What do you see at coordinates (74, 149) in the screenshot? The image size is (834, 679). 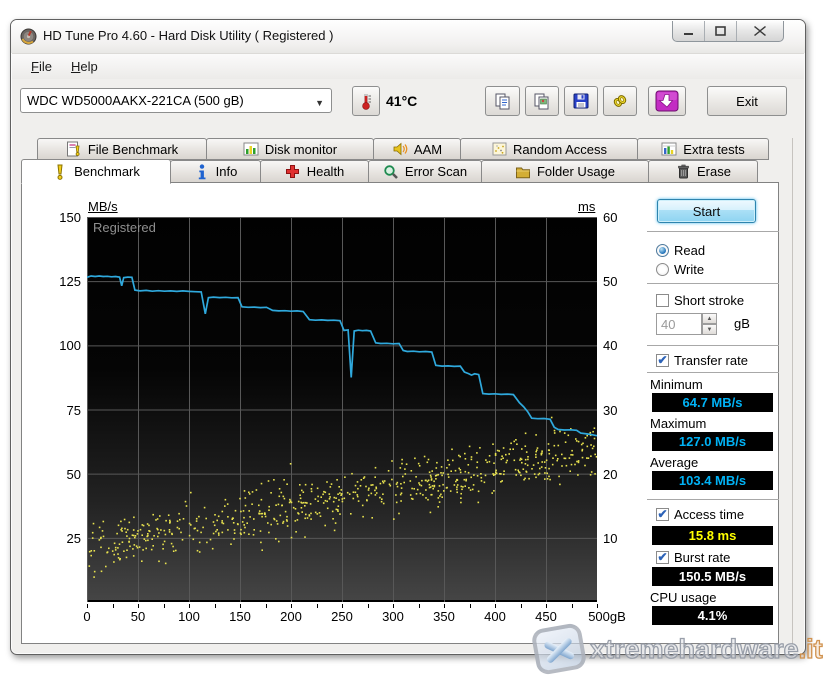 I see `file-benchmark-icon` at bounding box center [74, 149].